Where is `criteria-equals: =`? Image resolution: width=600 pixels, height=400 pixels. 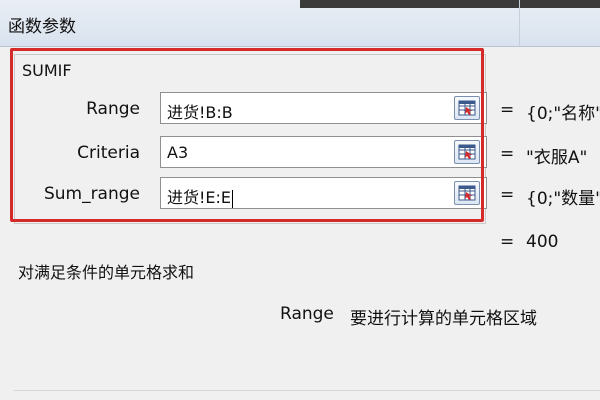
criteria-equals: = is located at coordinates (507, 154).